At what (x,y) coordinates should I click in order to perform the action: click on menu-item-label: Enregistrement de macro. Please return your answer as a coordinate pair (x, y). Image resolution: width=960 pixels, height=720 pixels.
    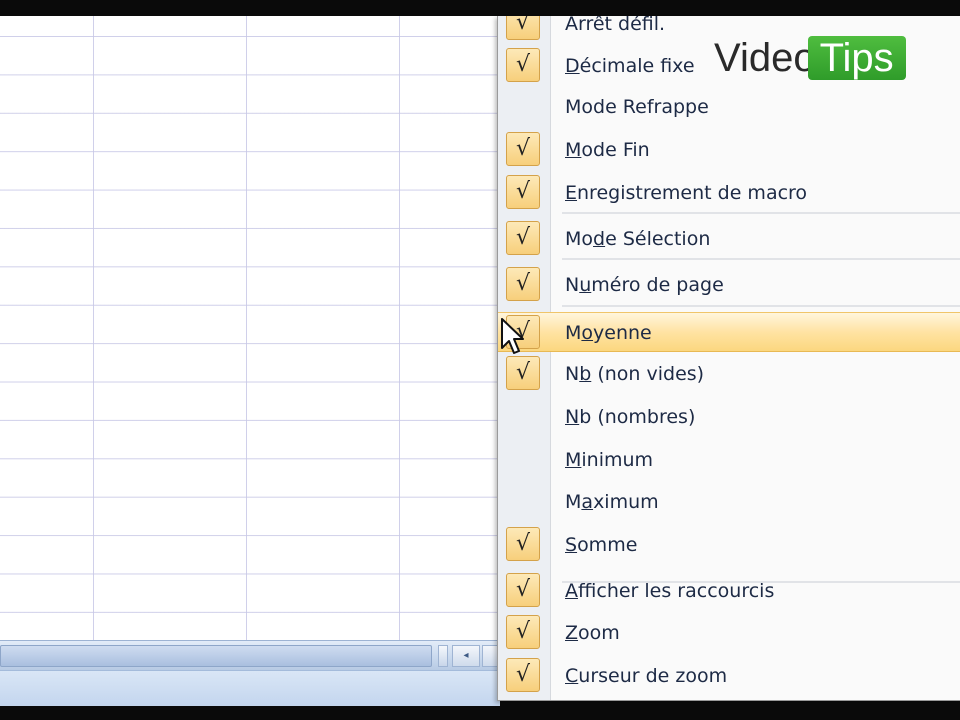
    Looking at the image, I should click on (686, 193).